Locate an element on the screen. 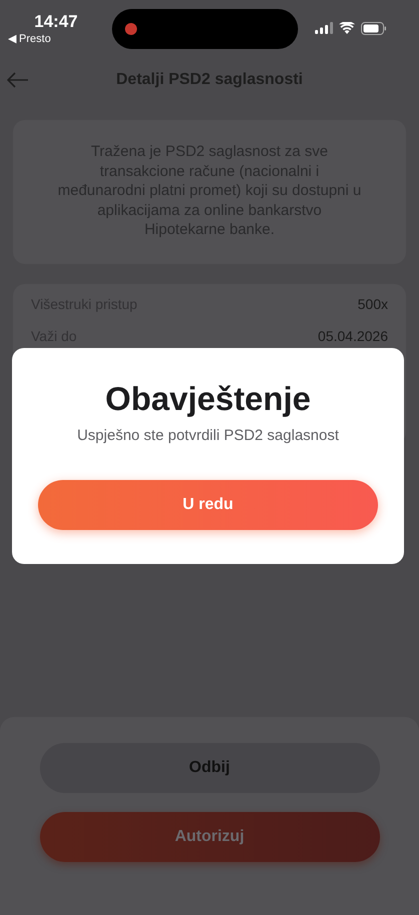 The height and width of the screenshot is (915, 419). detail-value: 05.04.2026 is located at coordinates (353, 336).